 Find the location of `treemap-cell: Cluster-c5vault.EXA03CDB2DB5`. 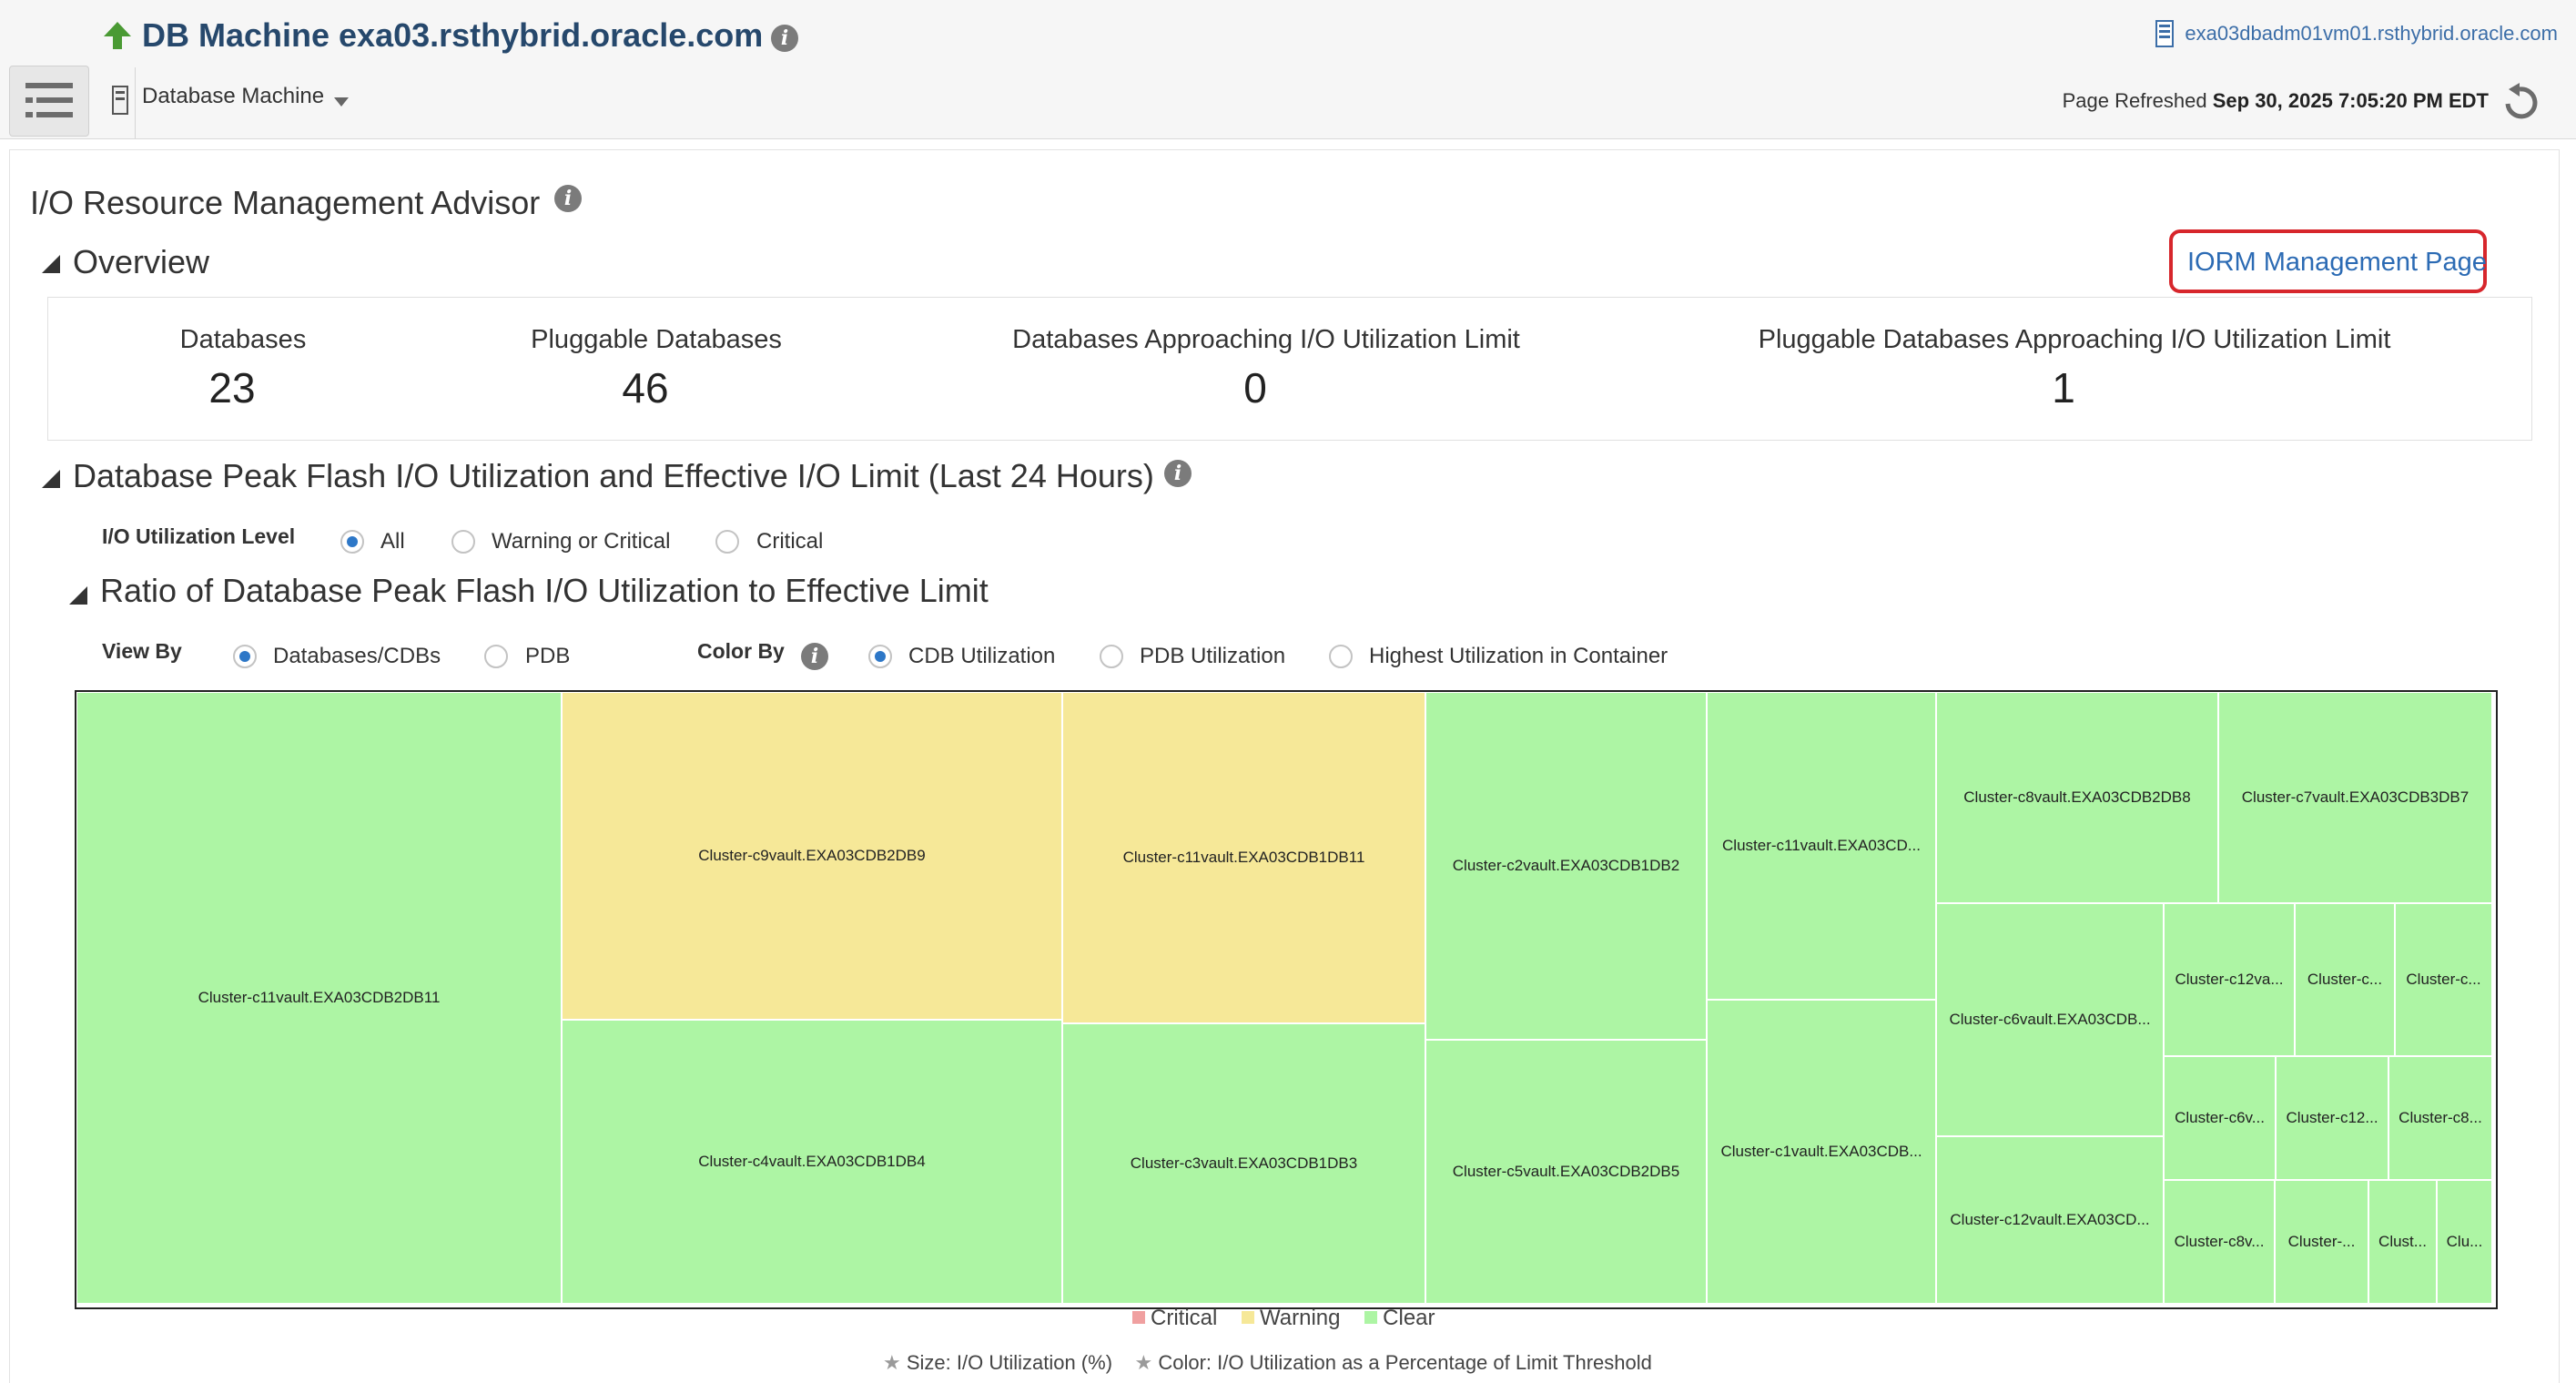

treemap-cell: Cluster-c5vault.EXA03CDB2DB5 is located at coordinates (1566, 1172).